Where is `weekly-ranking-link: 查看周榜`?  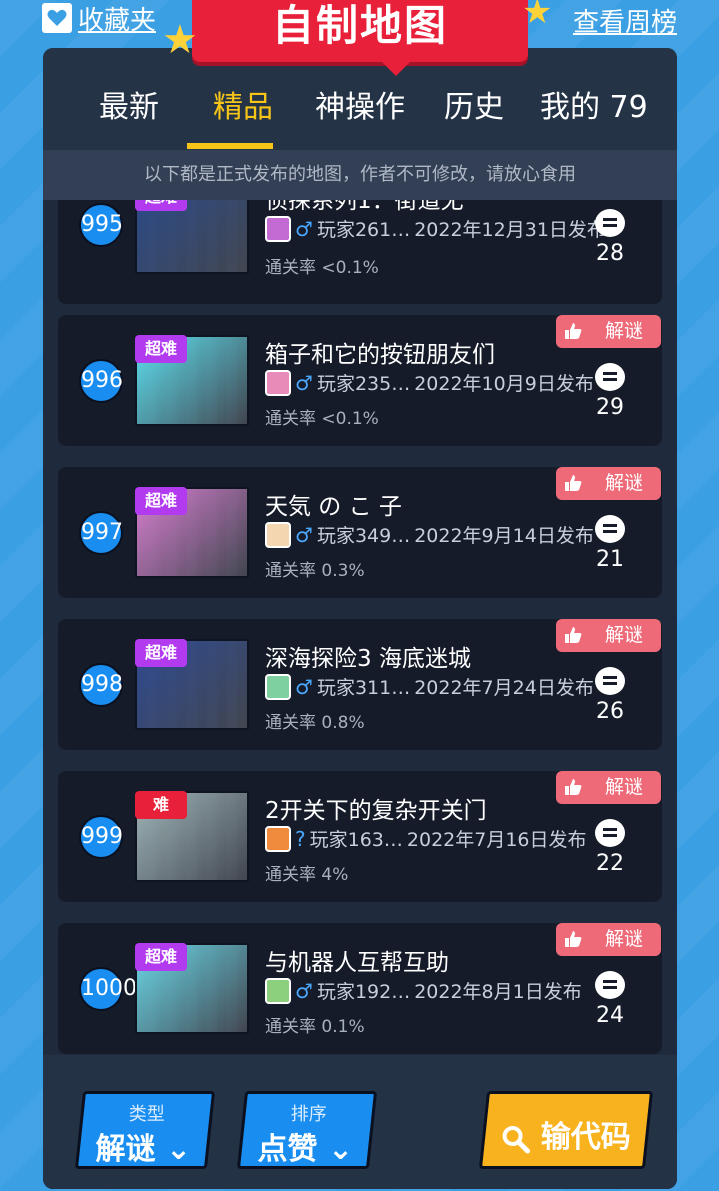
weekly-ranking-link: 查看周榜 is located at coordinates (625, 20).